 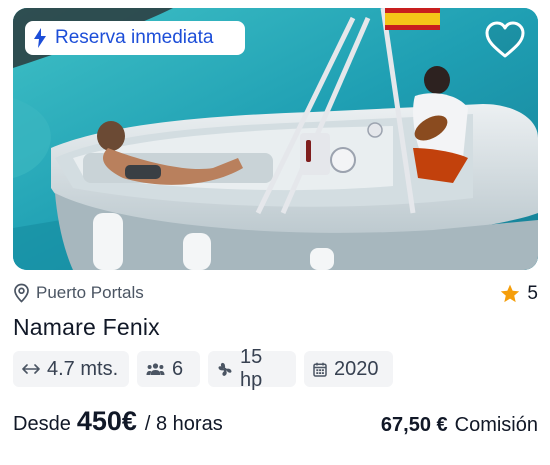 I want to click on location-label: Puerto Portals, so click(x=90, y=292).